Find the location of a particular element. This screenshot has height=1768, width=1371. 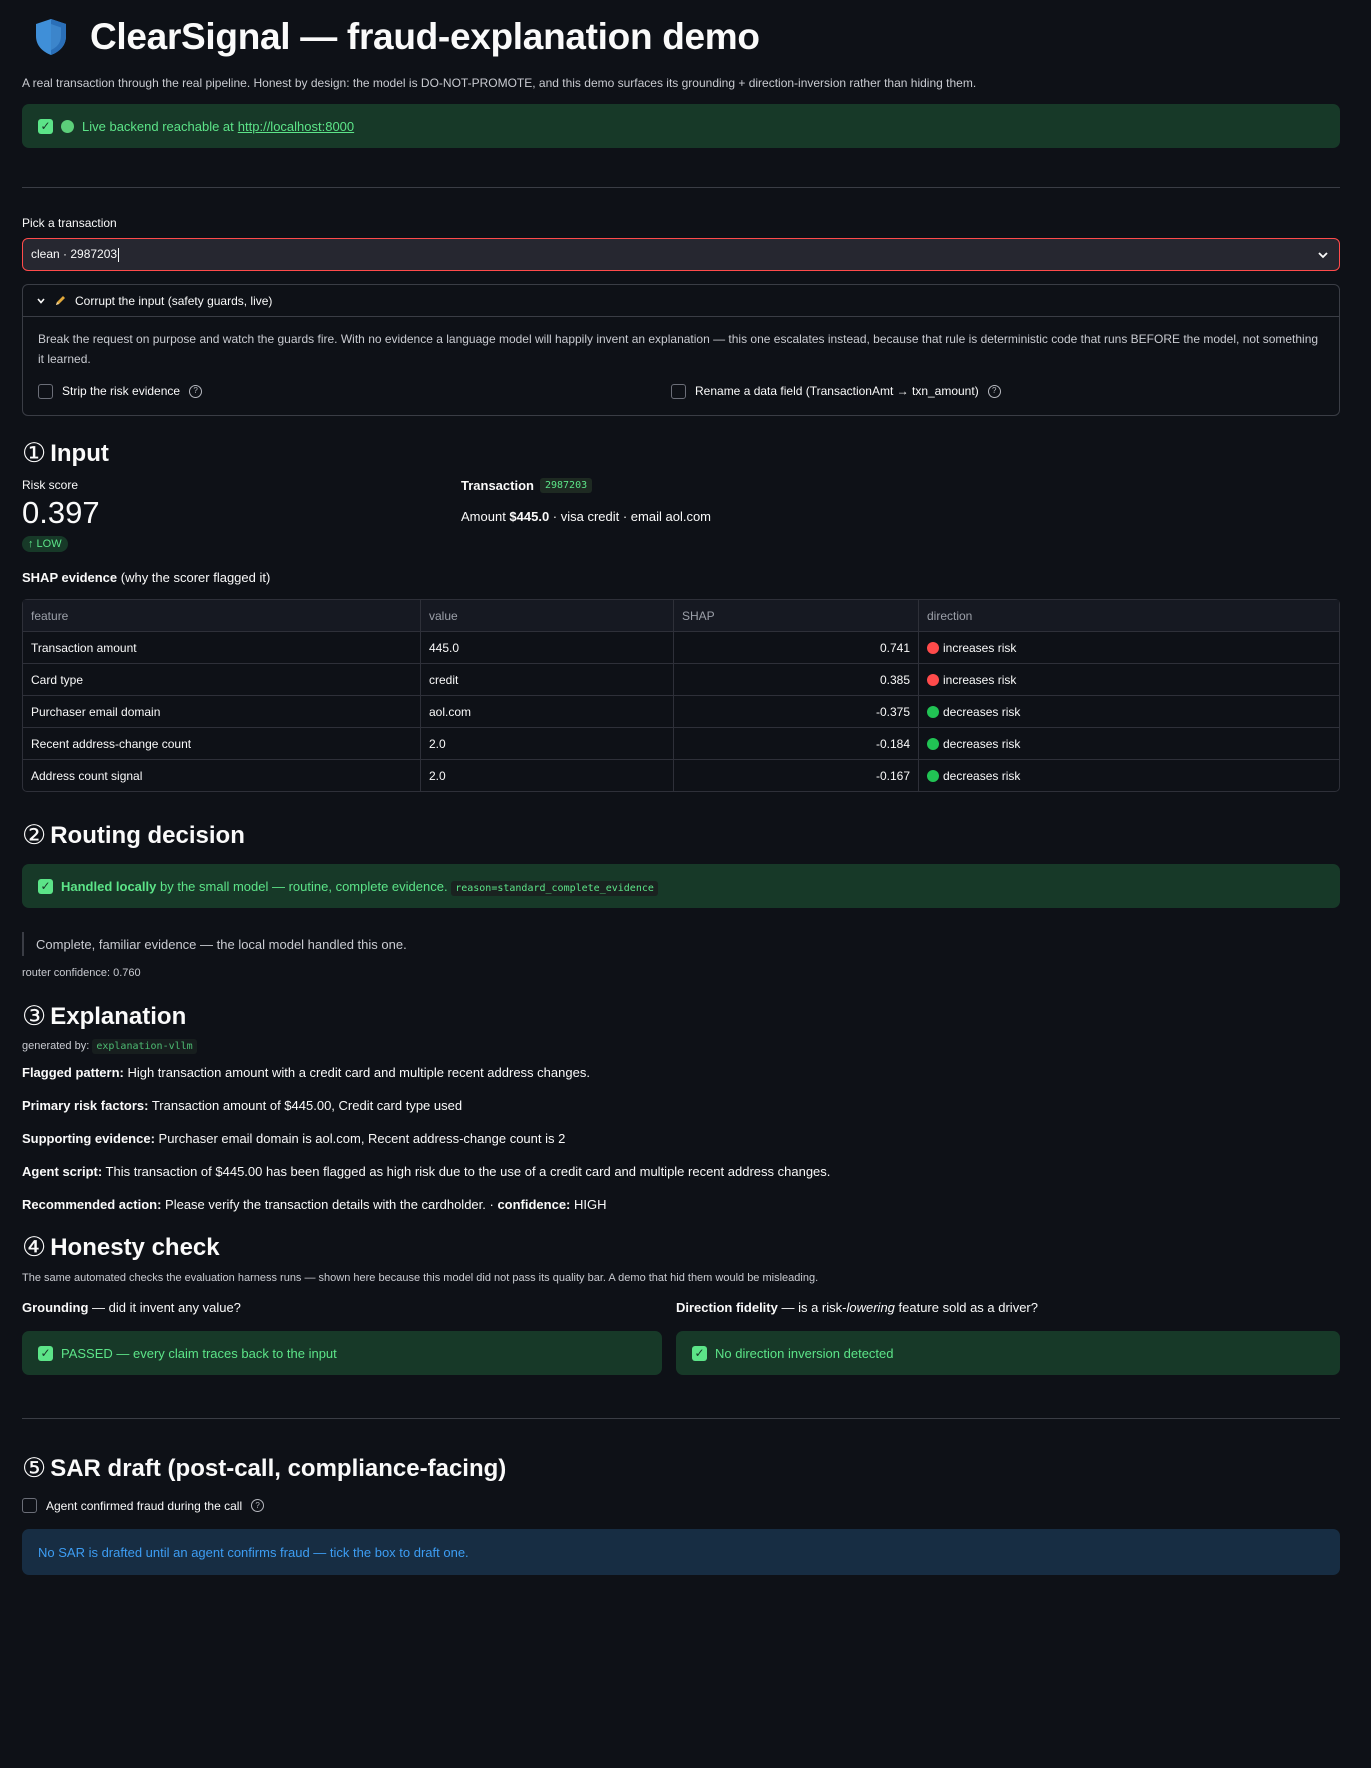

direction-label: Direction fidelity is located at coordinates (727, 1307).